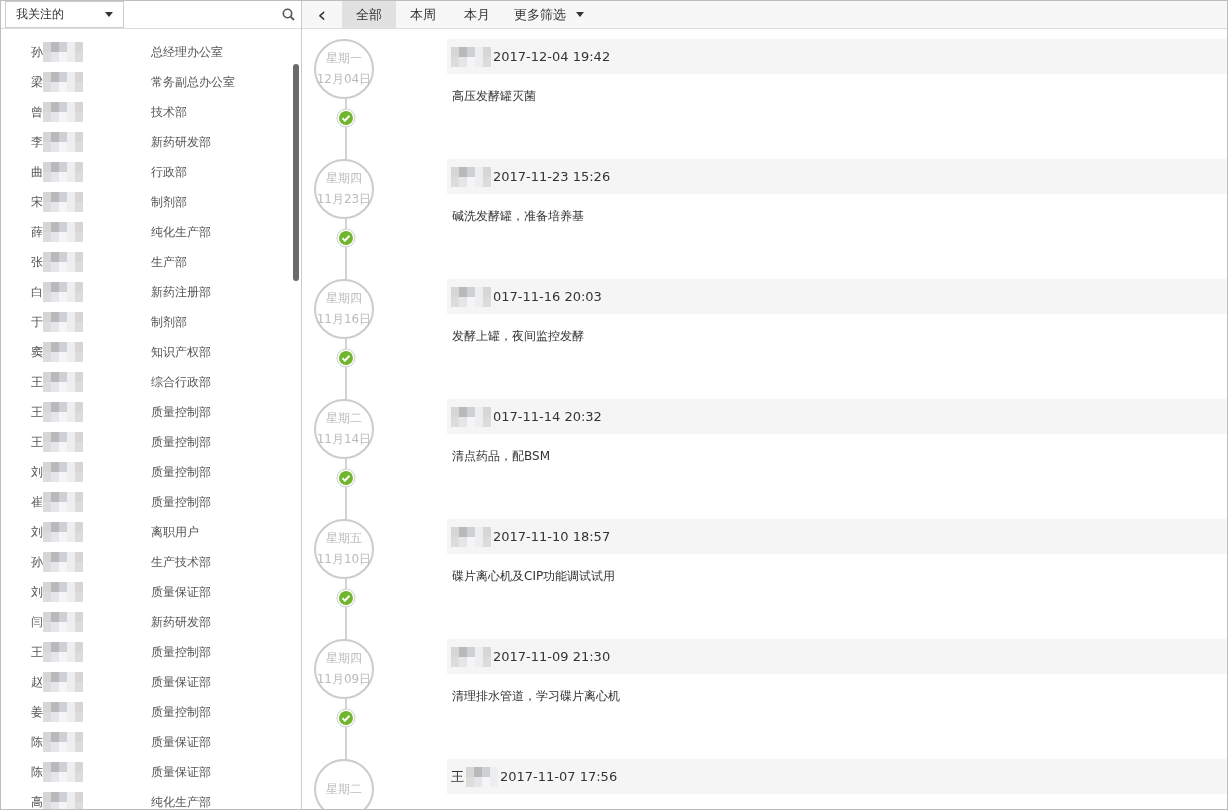 The image size is (1228, 810). What do you see at coordinates (37, 682) in the screenshot?
I see `contact-name: 赵` at bounding box center [37, 682].